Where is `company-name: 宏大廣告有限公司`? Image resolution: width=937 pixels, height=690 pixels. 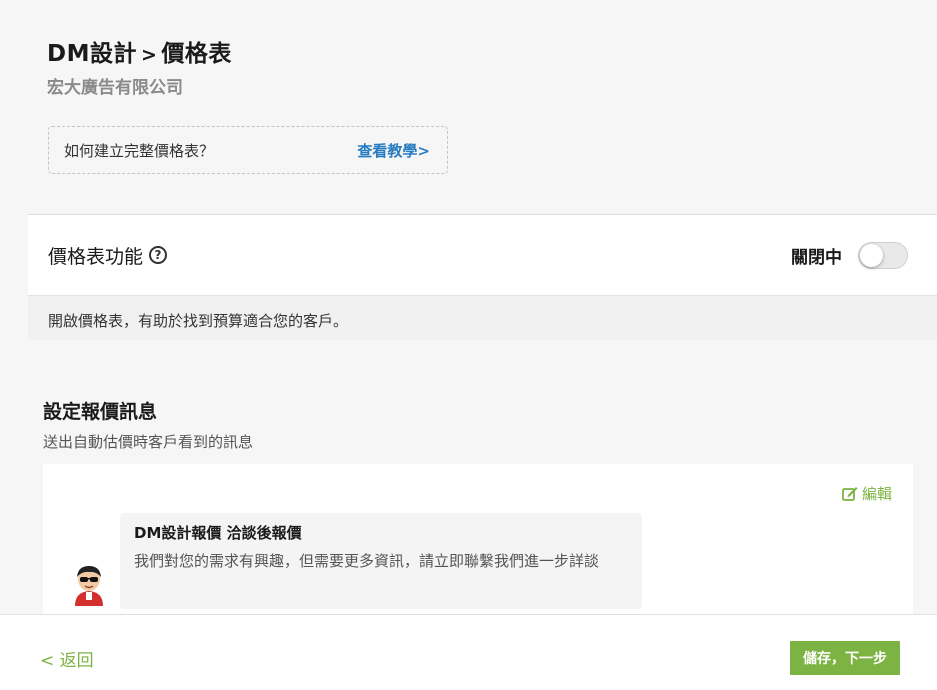 company-name: 宏大廣告有限公司 is located at coordinates (115, 88).